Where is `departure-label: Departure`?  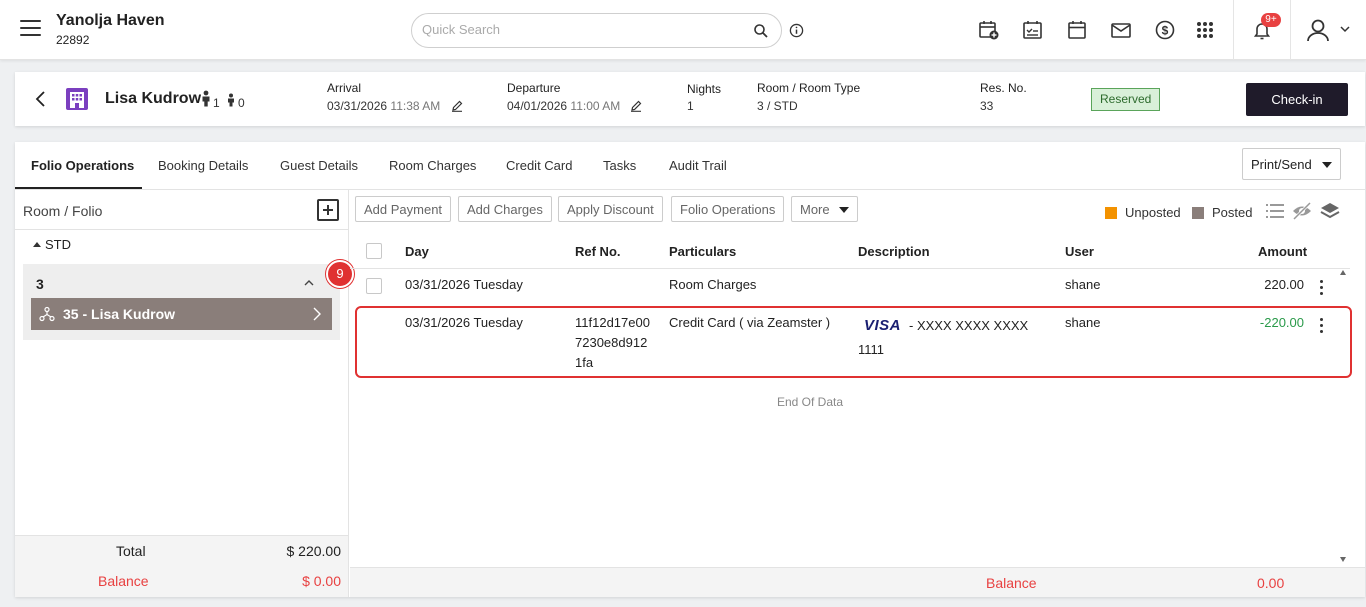
departure-label: Departure is located at coordinates (534, 88).